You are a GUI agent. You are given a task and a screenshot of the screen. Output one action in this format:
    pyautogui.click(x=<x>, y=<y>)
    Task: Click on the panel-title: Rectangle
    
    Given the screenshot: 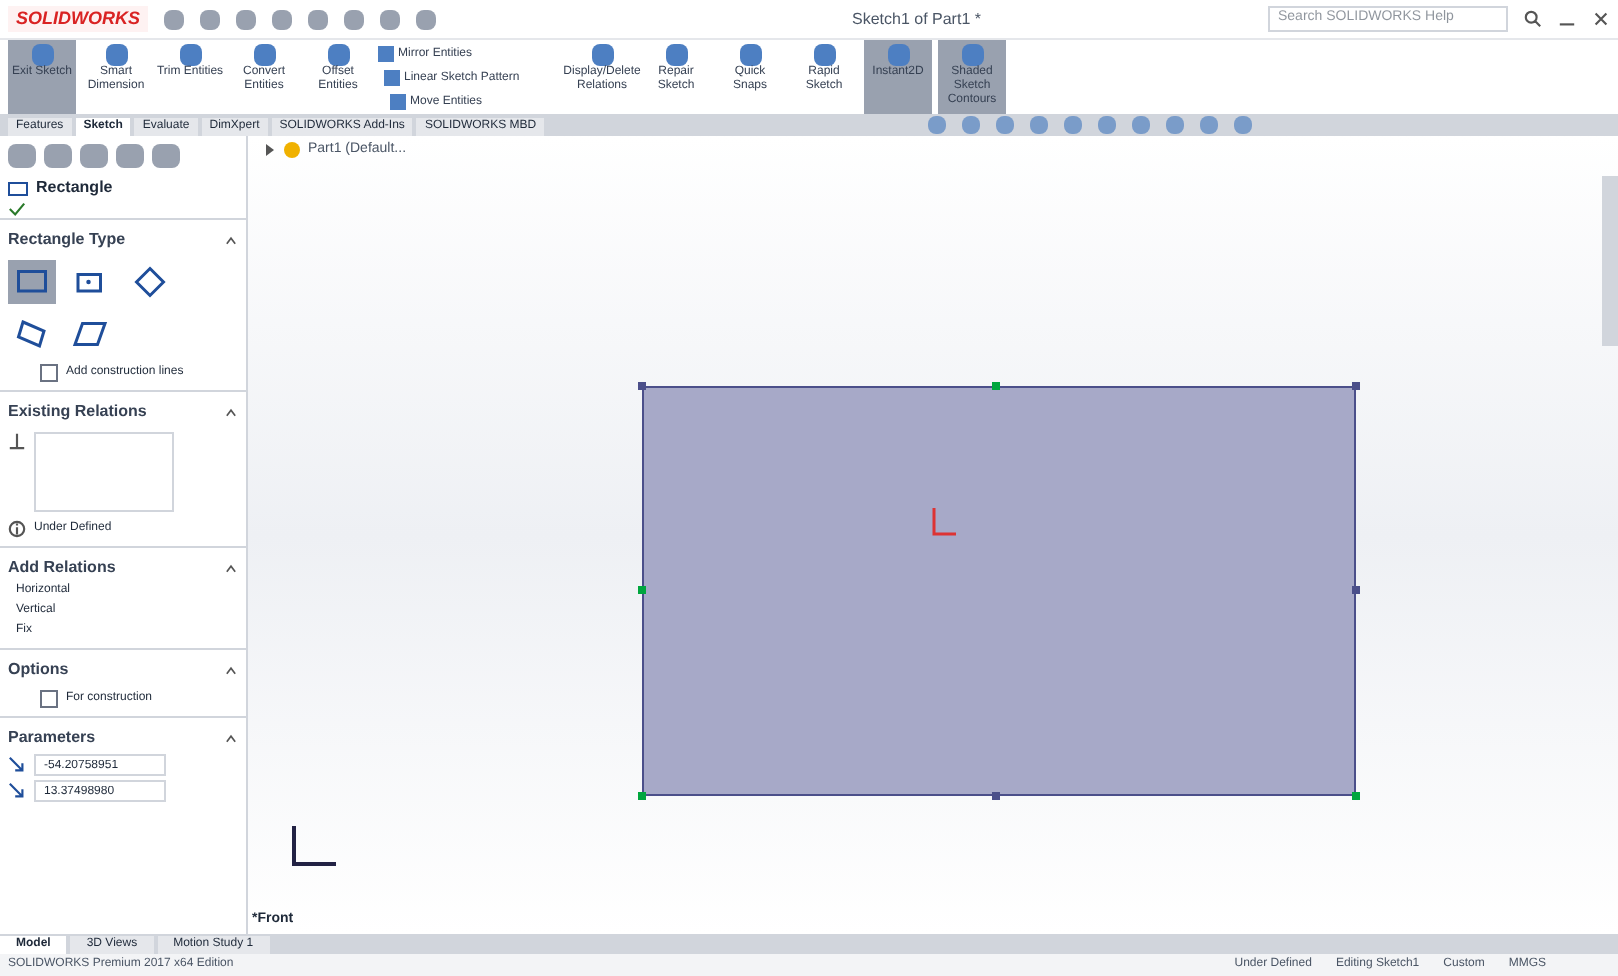 What is the action you would take?
    pyautogui.click(x=74, y=188)
    